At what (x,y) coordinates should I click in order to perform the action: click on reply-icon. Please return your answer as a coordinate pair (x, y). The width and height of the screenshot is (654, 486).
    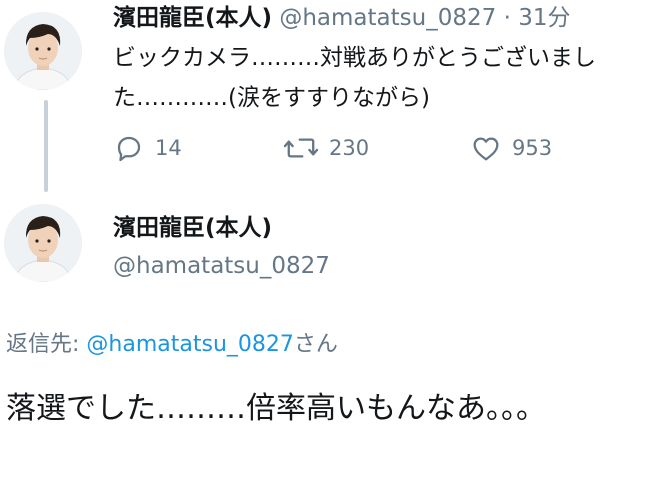
    Looking at the image, I should click on (129, 148).